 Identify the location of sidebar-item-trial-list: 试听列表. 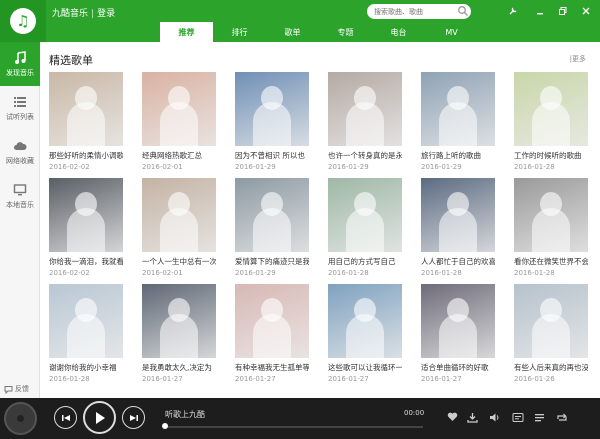
(20, 108).